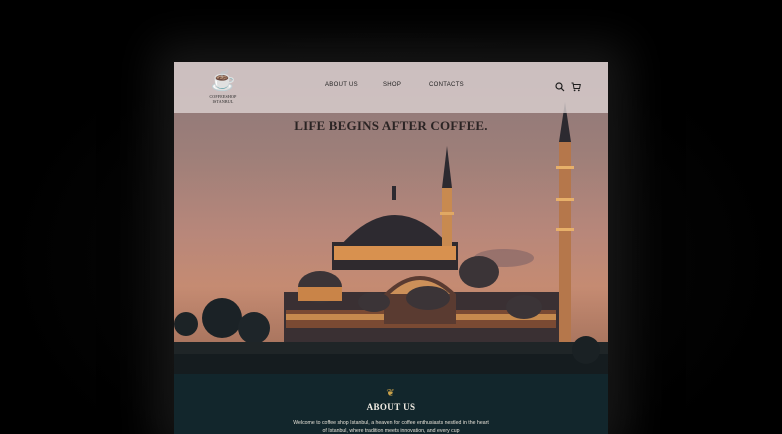 This screenshot has height=434, width=782. I want to click on hero-headline: LIFE BEGINS AFTER COFFEE., so click(391, 125).